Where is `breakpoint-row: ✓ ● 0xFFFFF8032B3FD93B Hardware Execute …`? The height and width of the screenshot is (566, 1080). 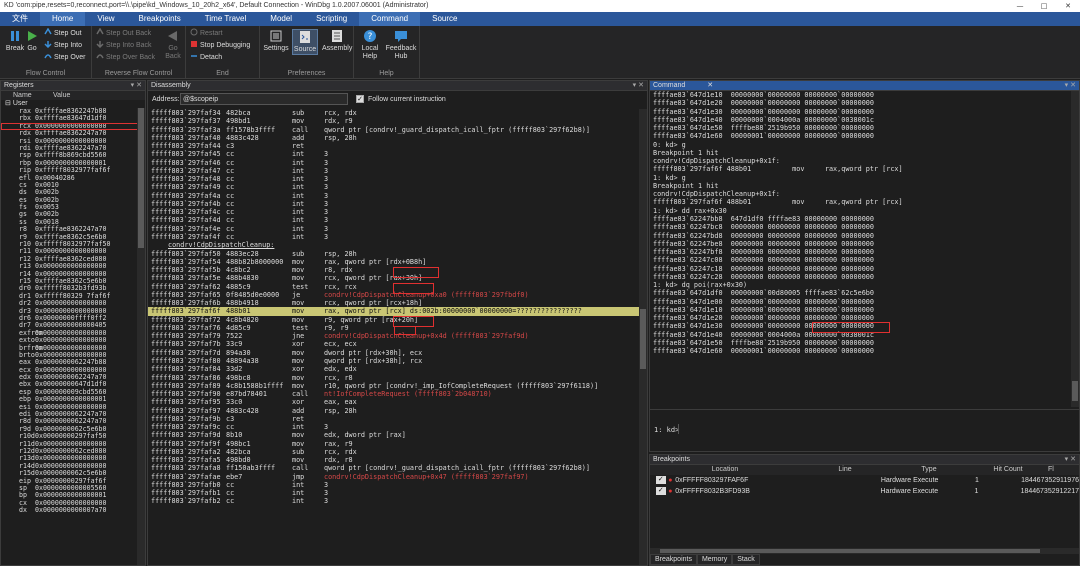
breakpoint-row: ✓ ● 0xFFFFF8032B3FD93B Hardware Execute … is located at coordinates (864, 491).